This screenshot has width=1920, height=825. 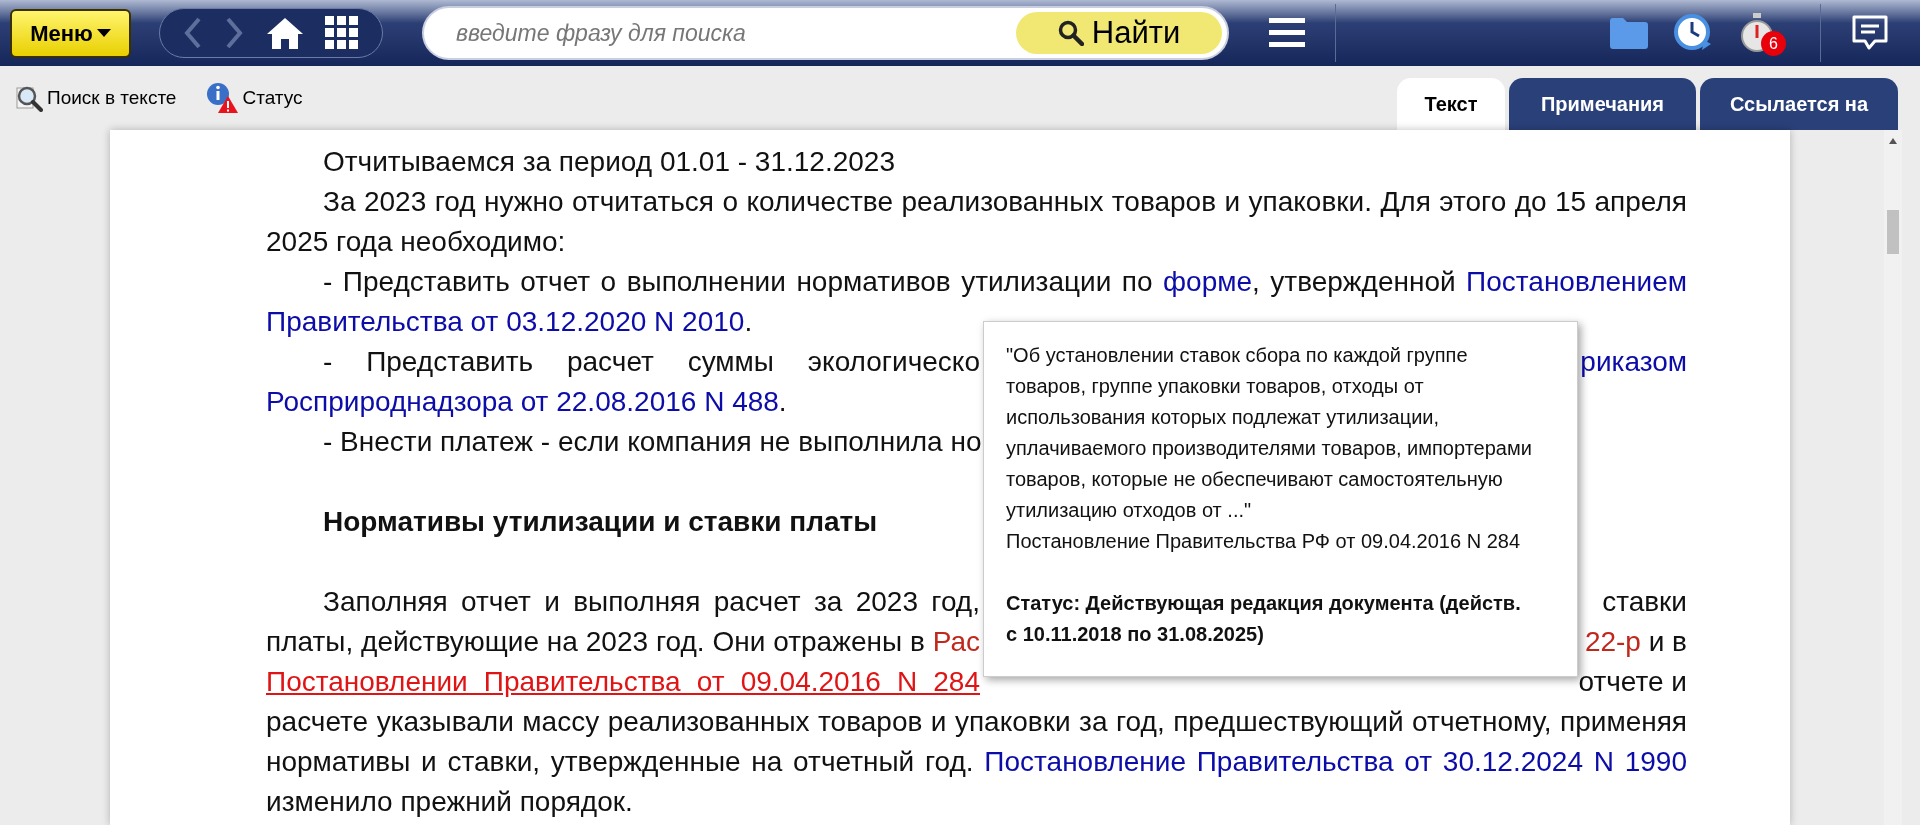 I want to click on document-link: Постановлении Правительства от 09.04.2016 N 284, so click(x=623, y=681).